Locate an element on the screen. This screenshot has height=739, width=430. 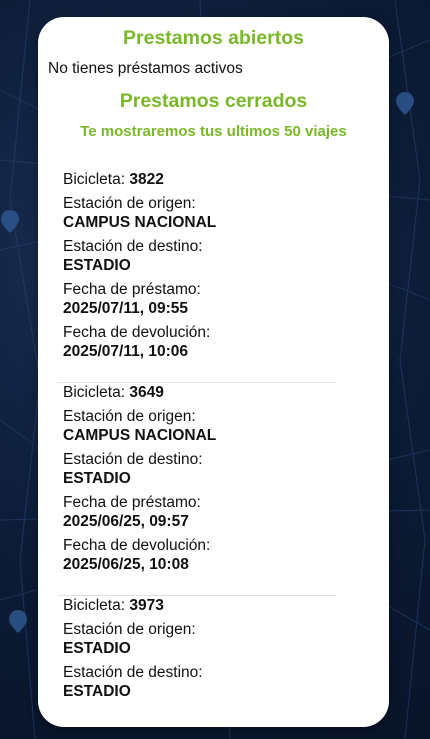
bike-value: 3822 is located at coordinates (146, 179).